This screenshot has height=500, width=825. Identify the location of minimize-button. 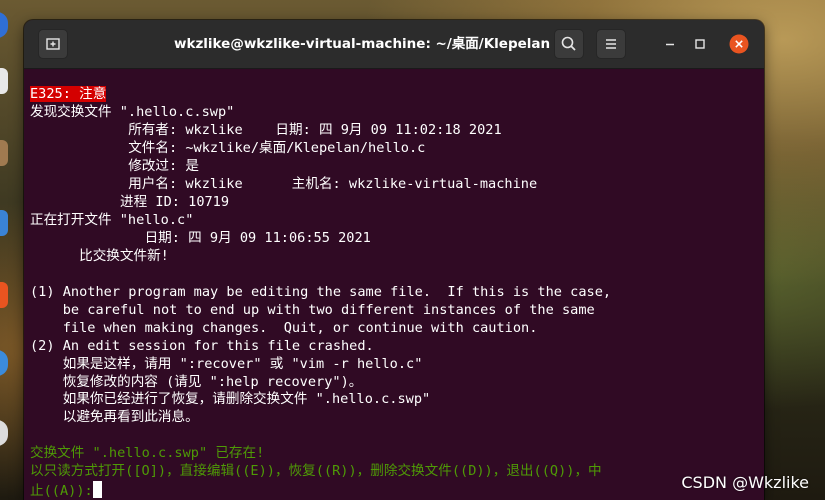
(670, 44).